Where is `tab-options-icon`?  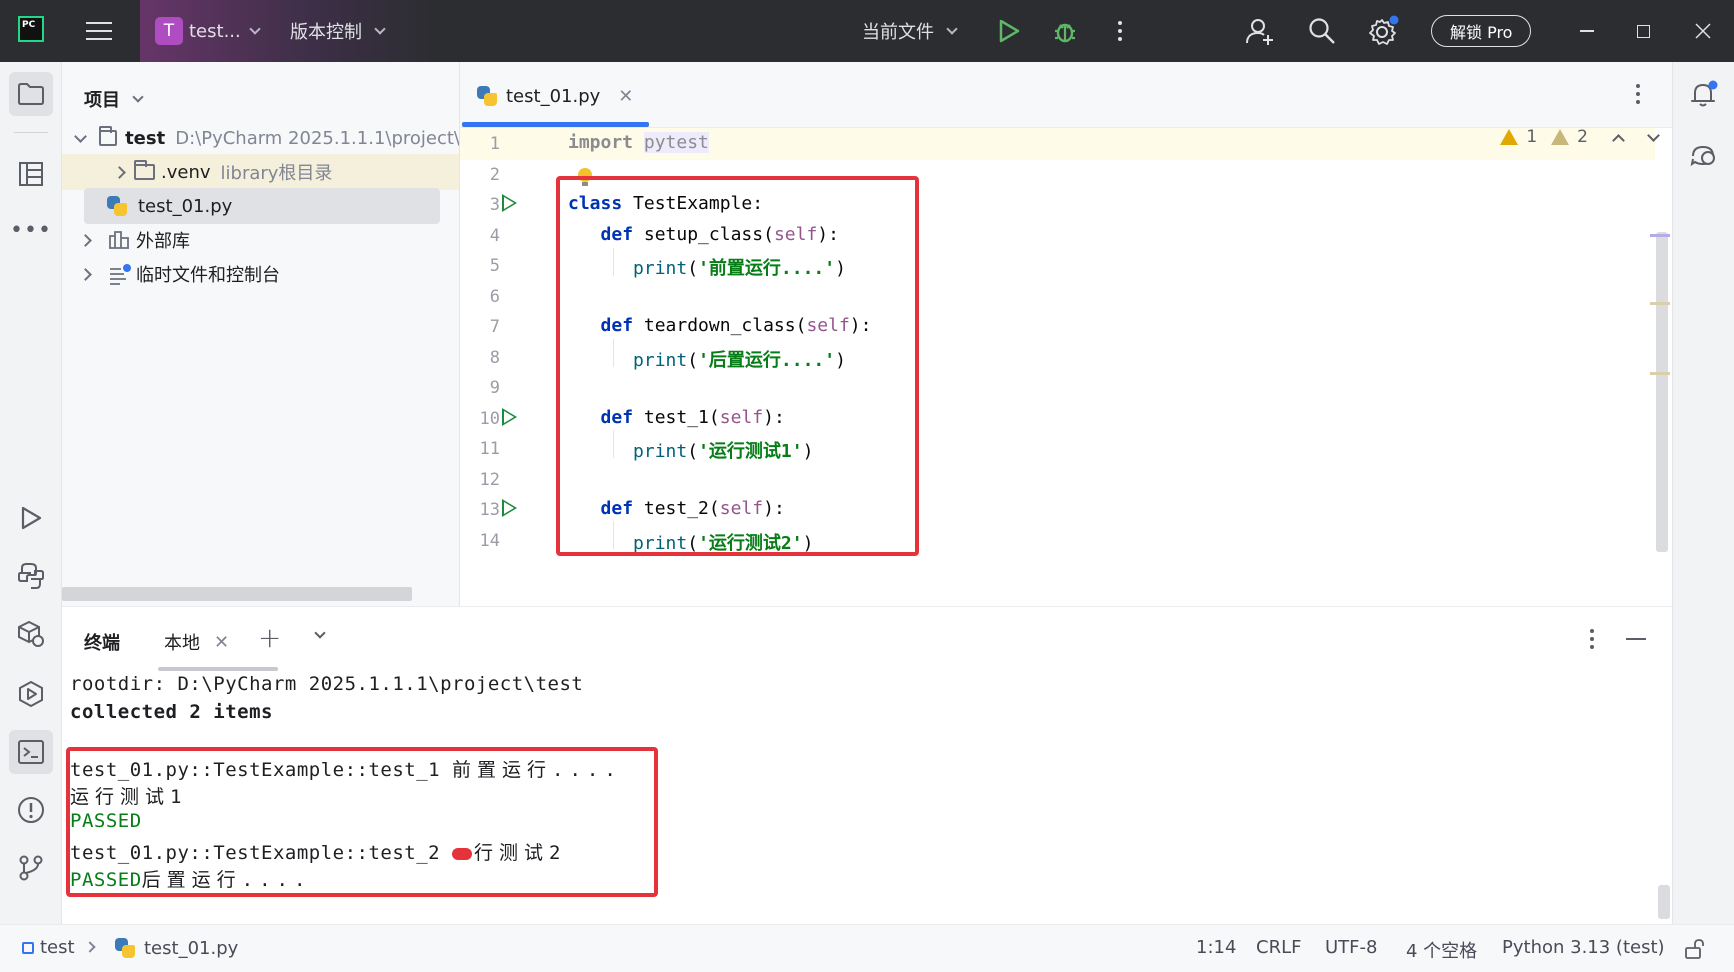 tab-options-icon is located at coordinates (1638, 94).